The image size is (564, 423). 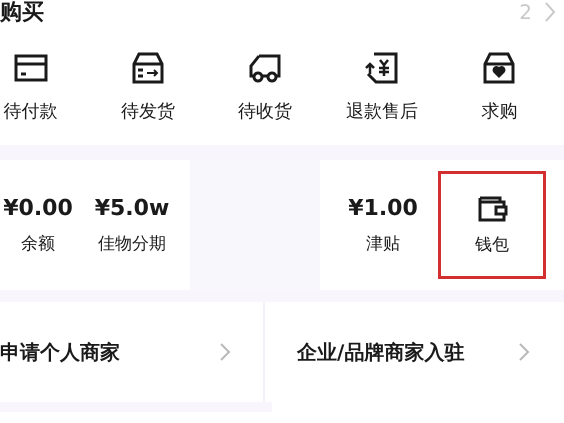 What do you see at coordinates (383, 244) in the screenshot?
I see `balance-label: 津贴` at bounding box center [383, 244].